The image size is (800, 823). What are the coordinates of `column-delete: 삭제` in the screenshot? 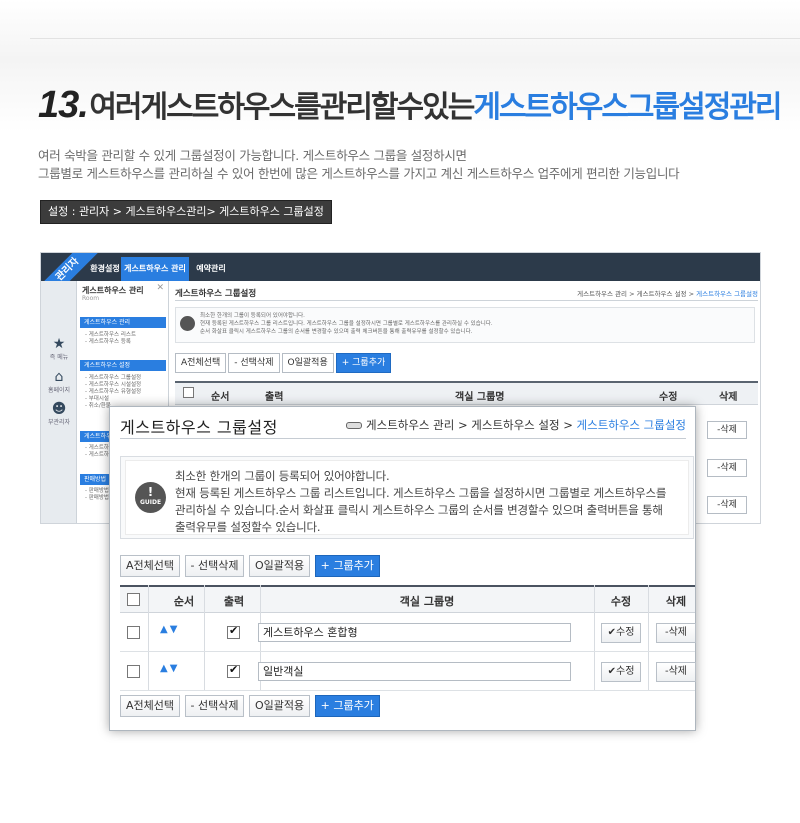 It's located at (676, 601).